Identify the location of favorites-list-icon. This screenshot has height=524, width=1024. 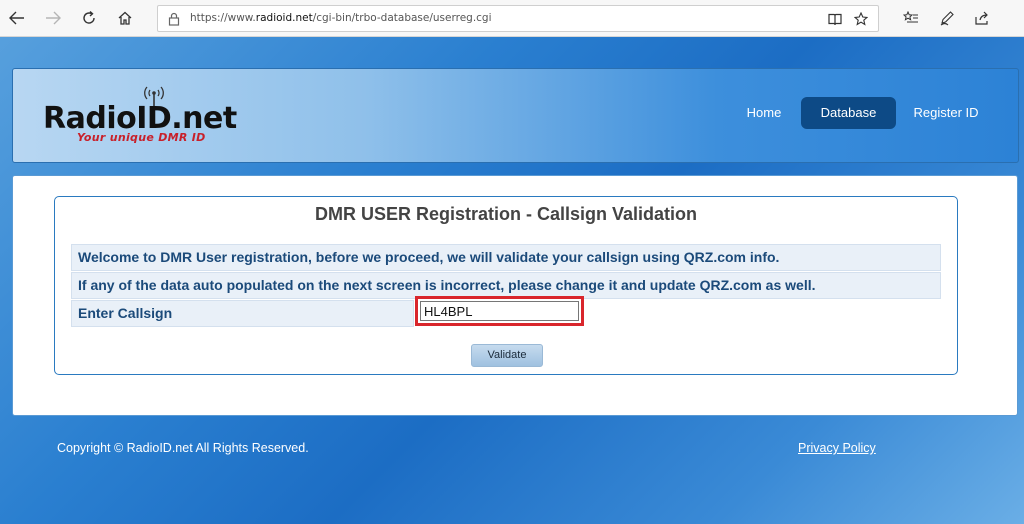
(911, 18).